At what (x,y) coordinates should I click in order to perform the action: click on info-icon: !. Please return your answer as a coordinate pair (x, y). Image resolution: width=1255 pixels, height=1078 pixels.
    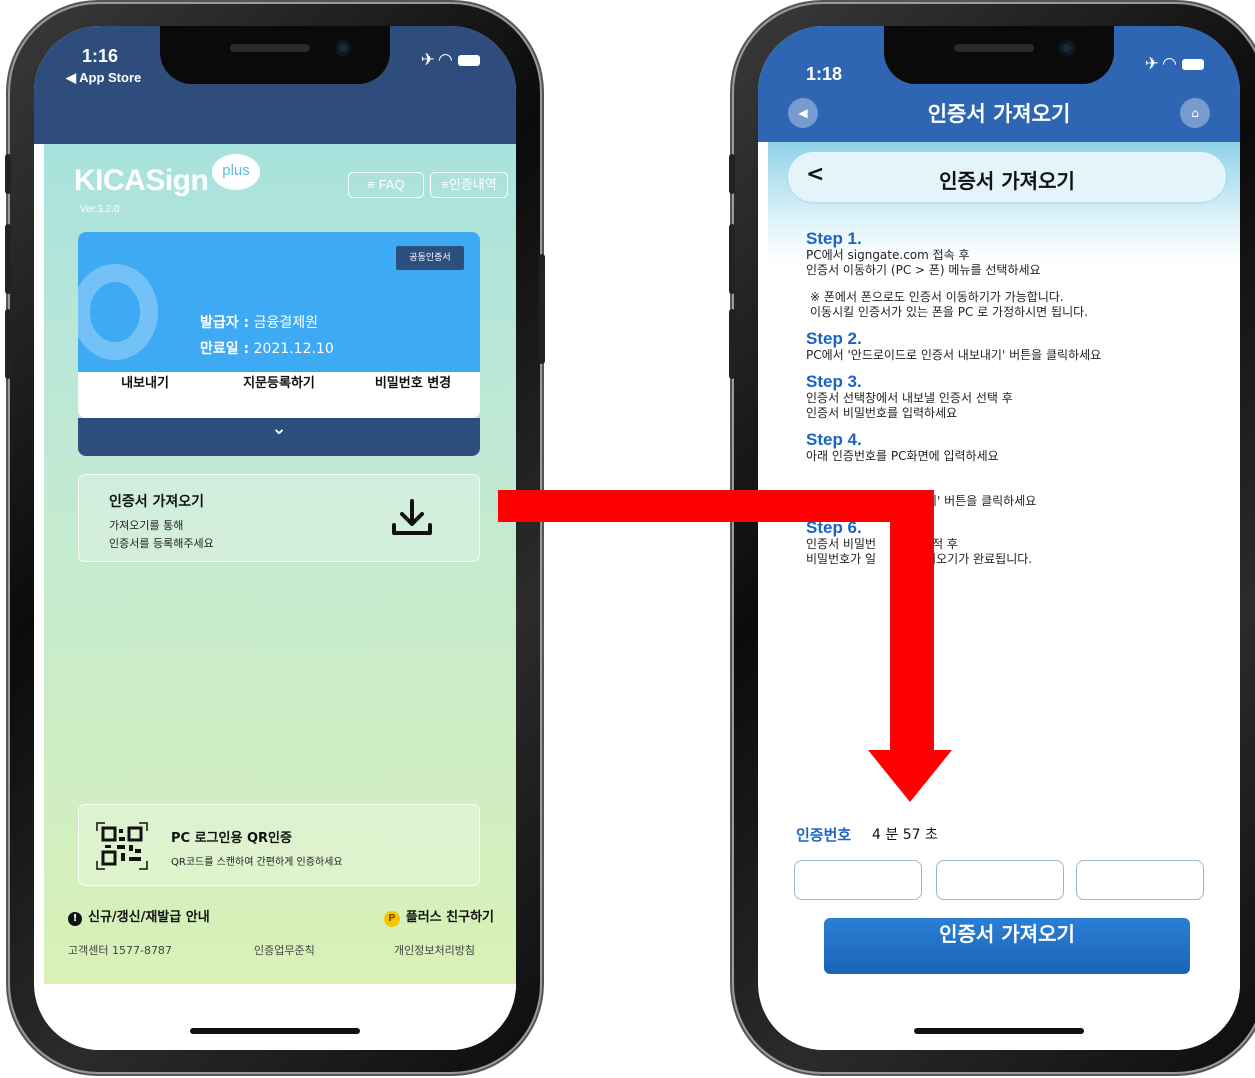
    Looking at the image, I should click on (75, 919).